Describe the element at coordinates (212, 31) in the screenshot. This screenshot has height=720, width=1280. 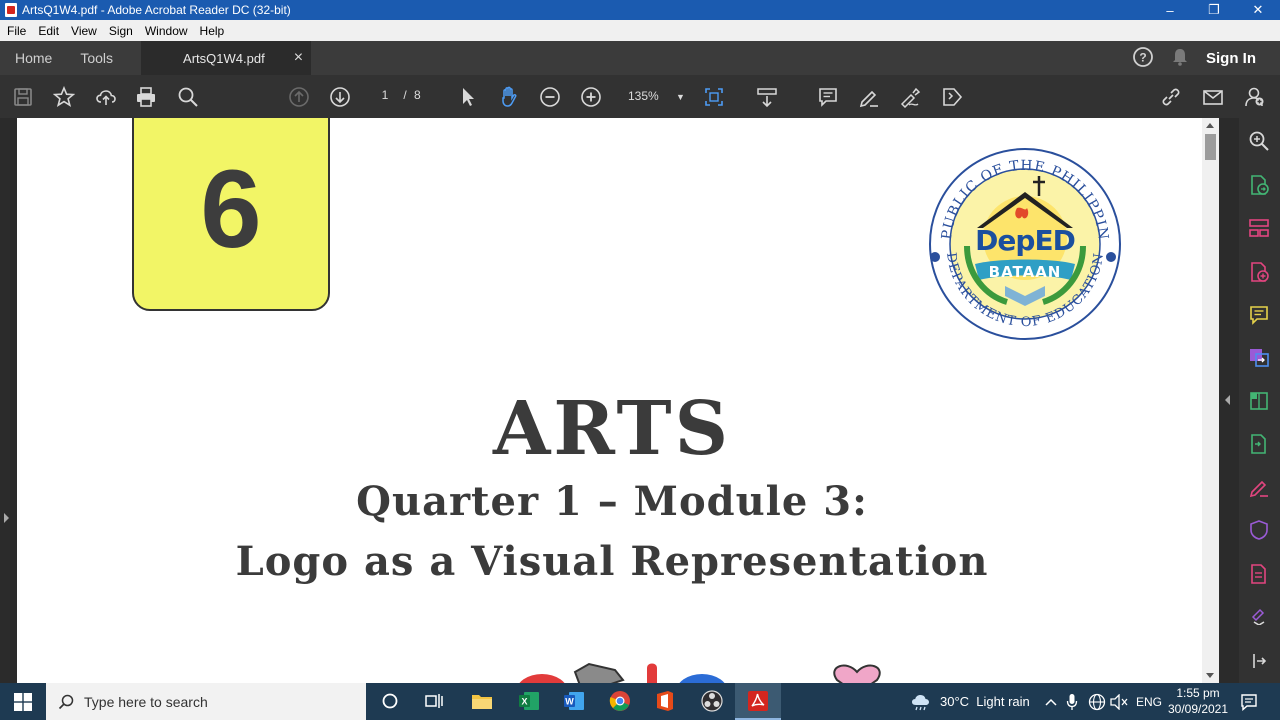
I see `menu-help: Help` at that location.